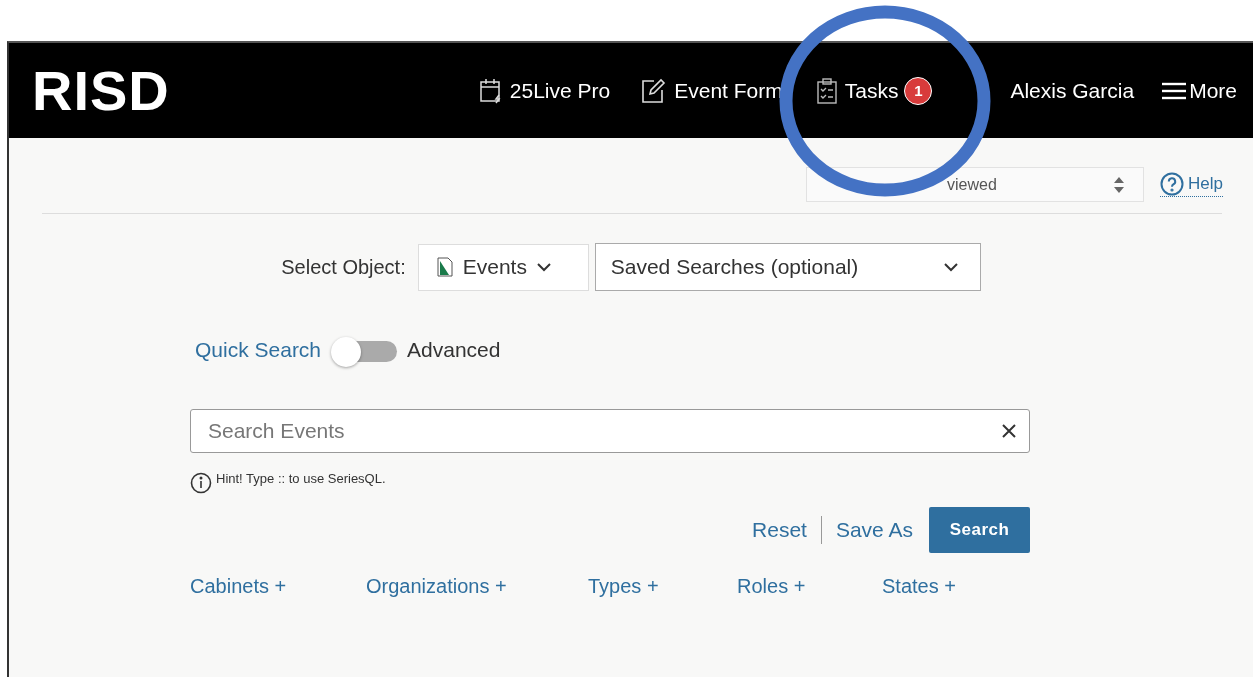 The height and width of the screenshot is (677, 1253). What do you see at coordinates (874, 90) in the screenshot?
I see `nav-link: Tasks 1` at bounding box center [874, 90].